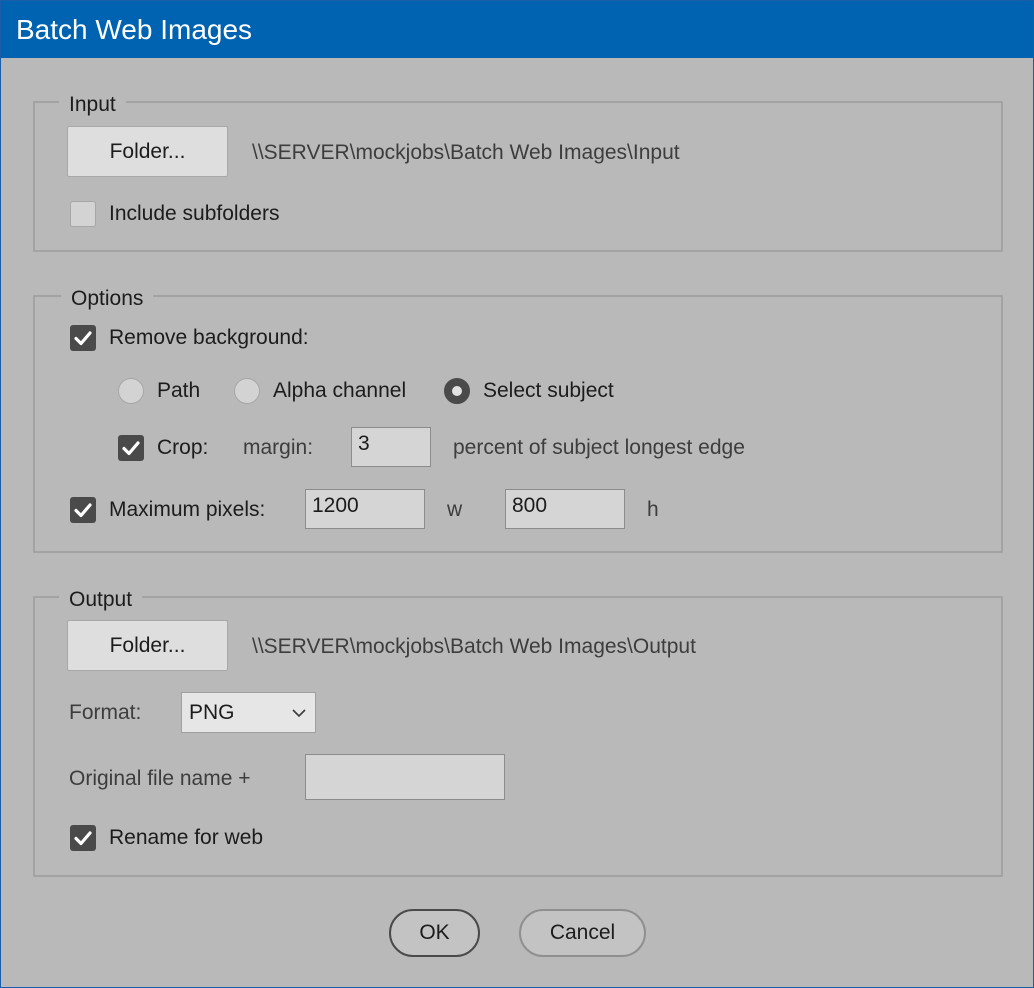  I want to click on select-subject-radio, so click(457, 391).